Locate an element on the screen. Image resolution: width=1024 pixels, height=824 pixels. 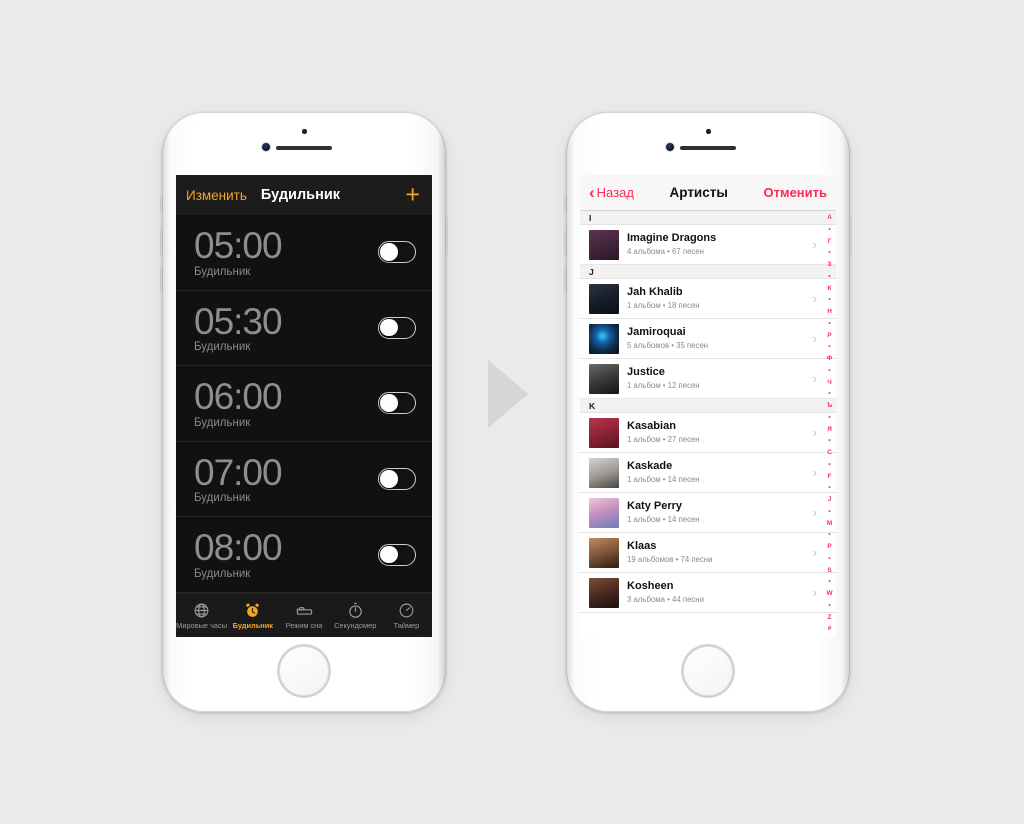
index-letter: Ч is located at coordinates (829, 382).